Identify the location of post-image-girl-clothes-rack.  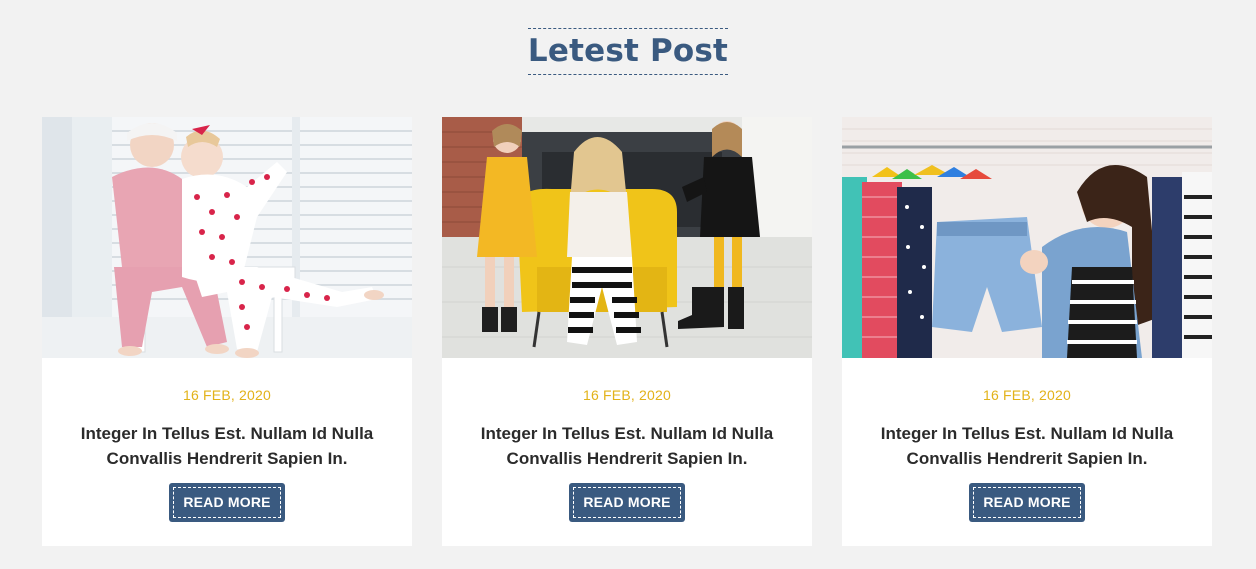
(1027, 237).